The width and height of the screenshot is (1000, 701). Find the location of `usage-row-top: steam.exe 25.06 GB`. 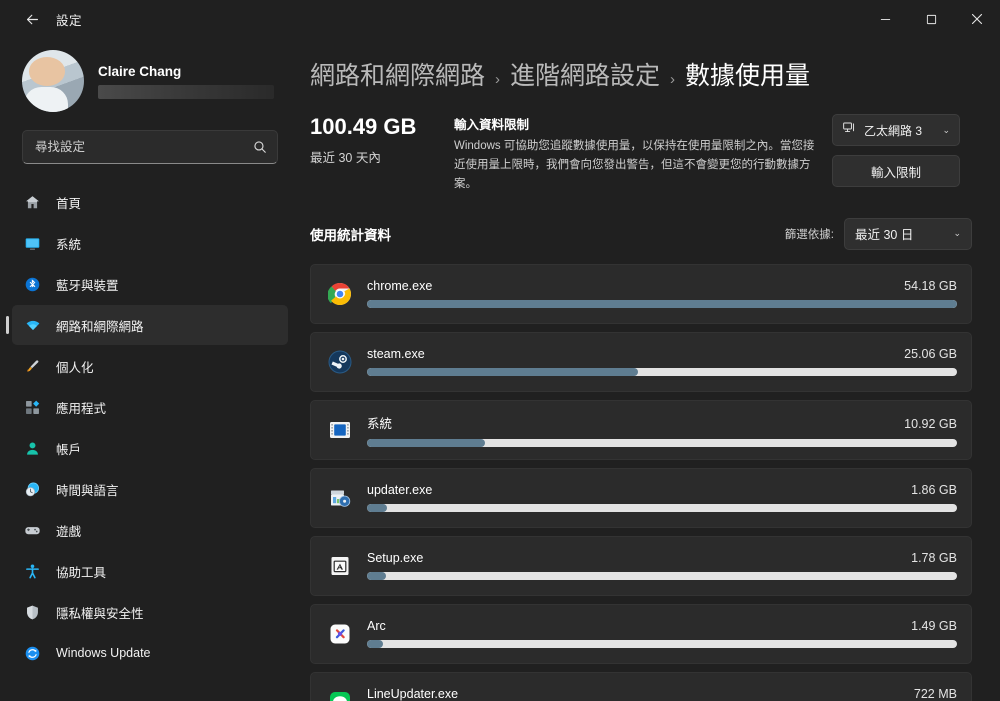

usage-row-top: steam.exe 25.06 GB is located at coordinates (662, 354).